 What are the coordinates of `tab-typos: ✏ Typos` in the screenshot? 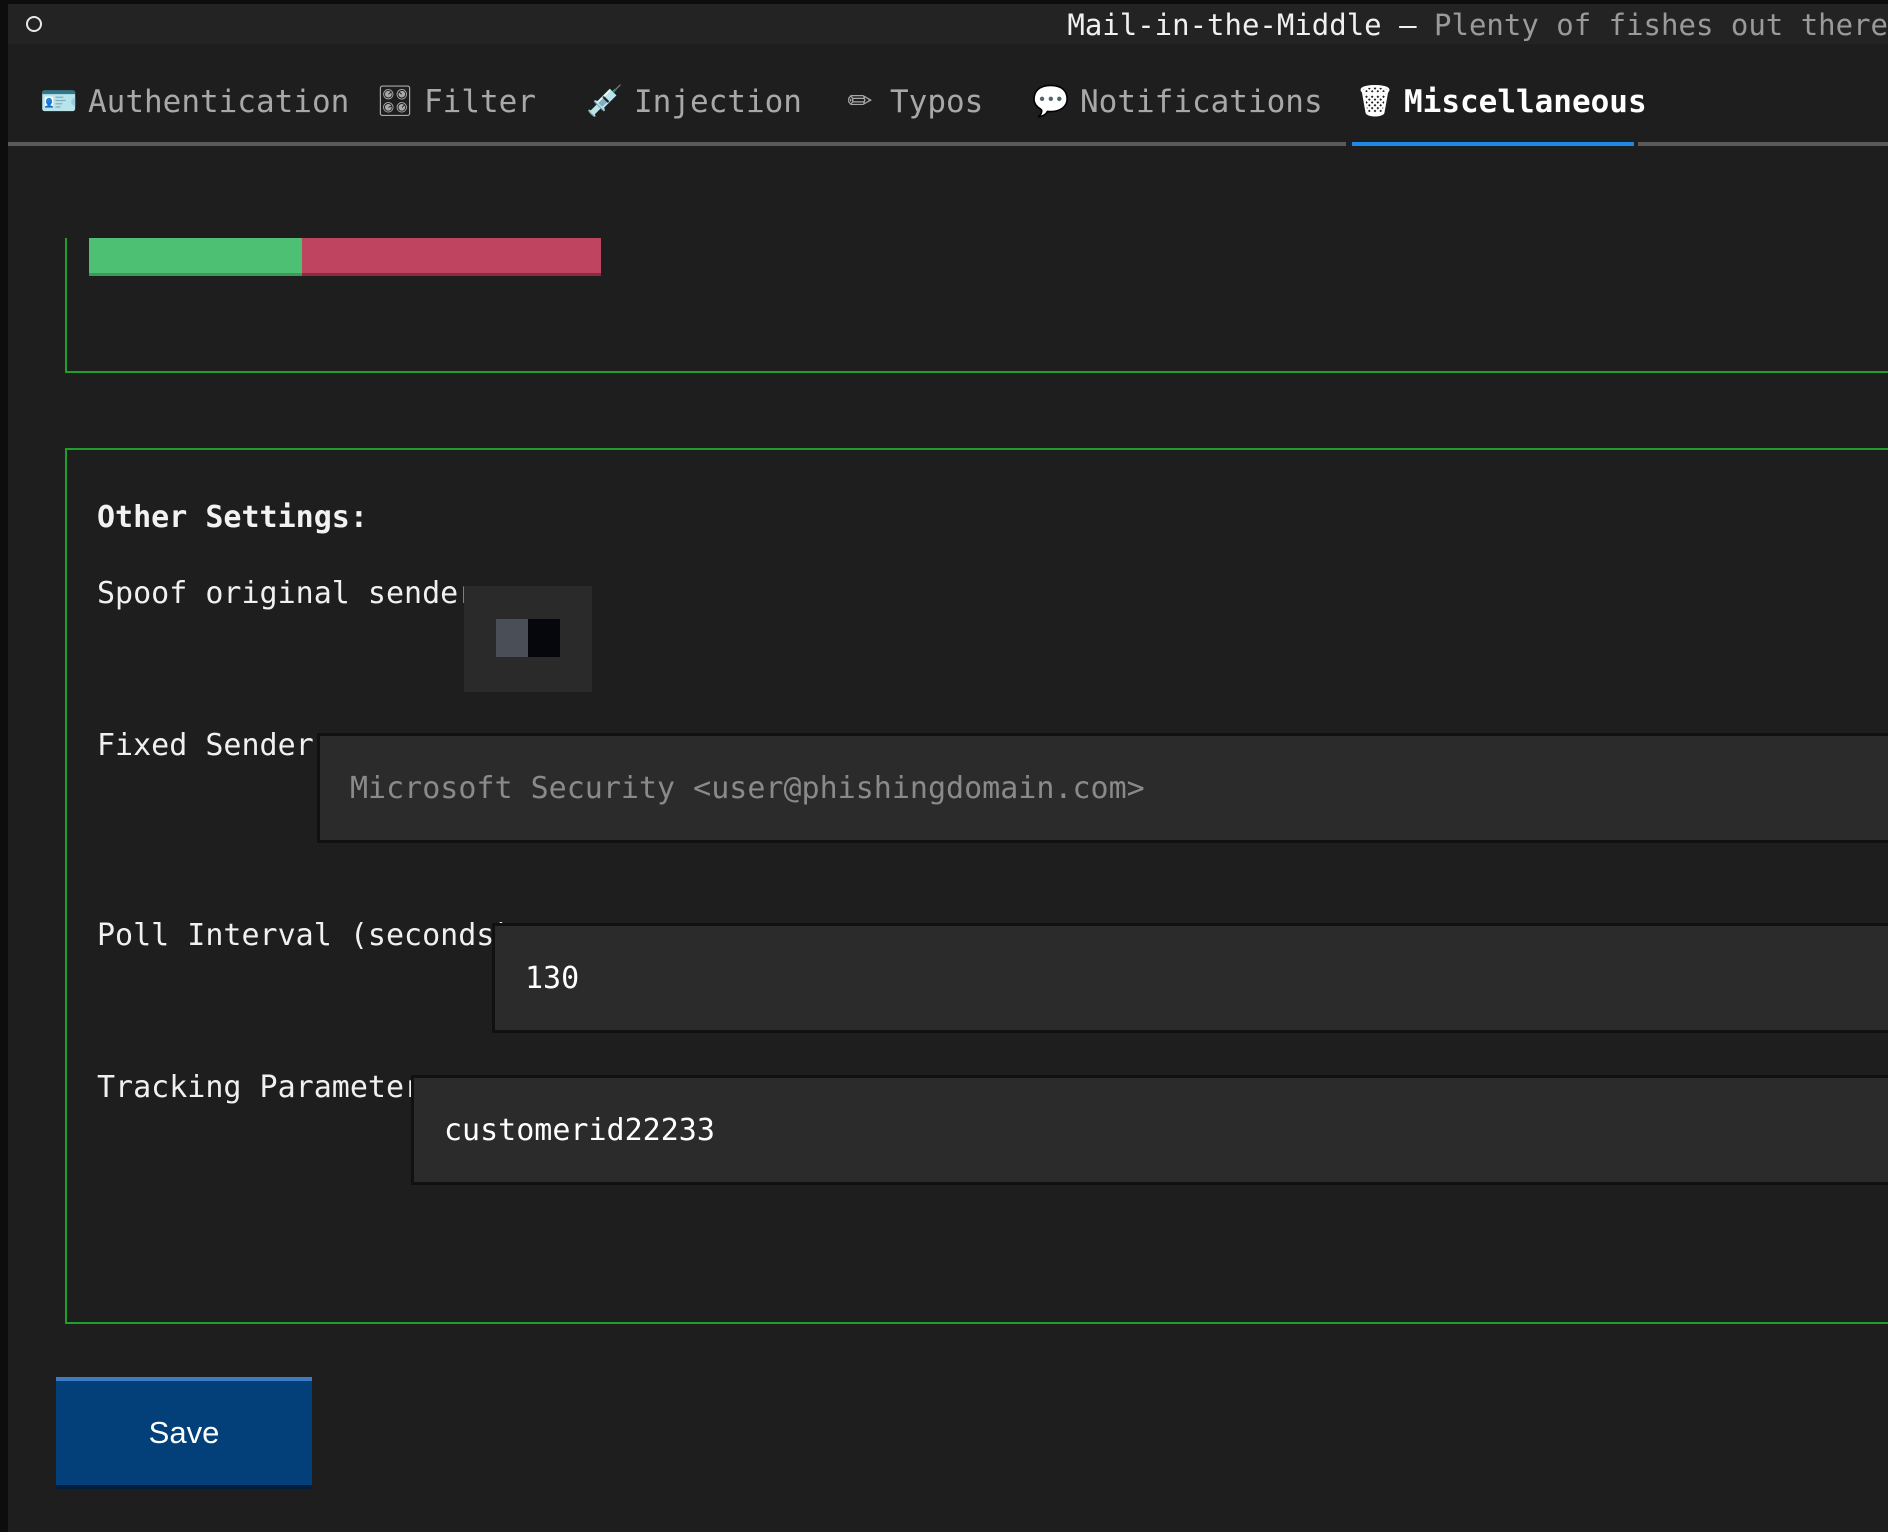 It's located at (912, 102).